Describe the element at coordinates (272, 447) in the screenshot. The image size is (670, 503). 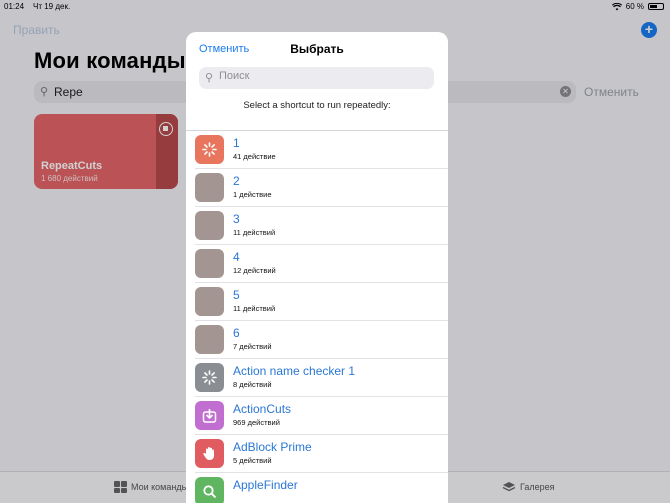
I see `shortcut-title: AdBlock Prime` at that location.